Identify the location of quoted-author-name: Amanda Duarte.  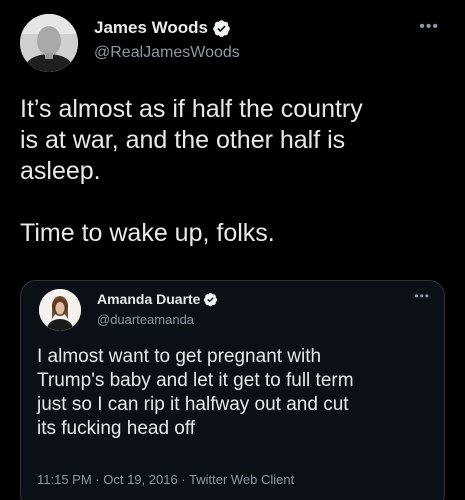
(148, 299).